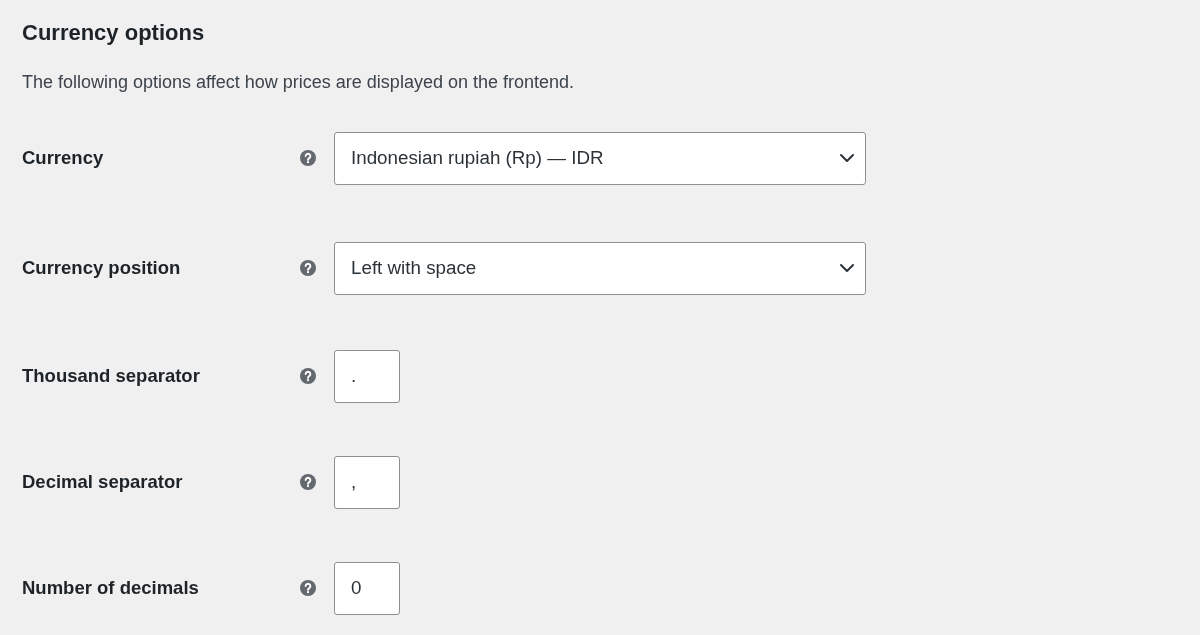 Image resolution: width=1200 pixels, height=635 pixels. What do you see at coordinates (111, 588) in the screenshot?
I see `field-label: Number of decimals` at bounding box center [111, 588].